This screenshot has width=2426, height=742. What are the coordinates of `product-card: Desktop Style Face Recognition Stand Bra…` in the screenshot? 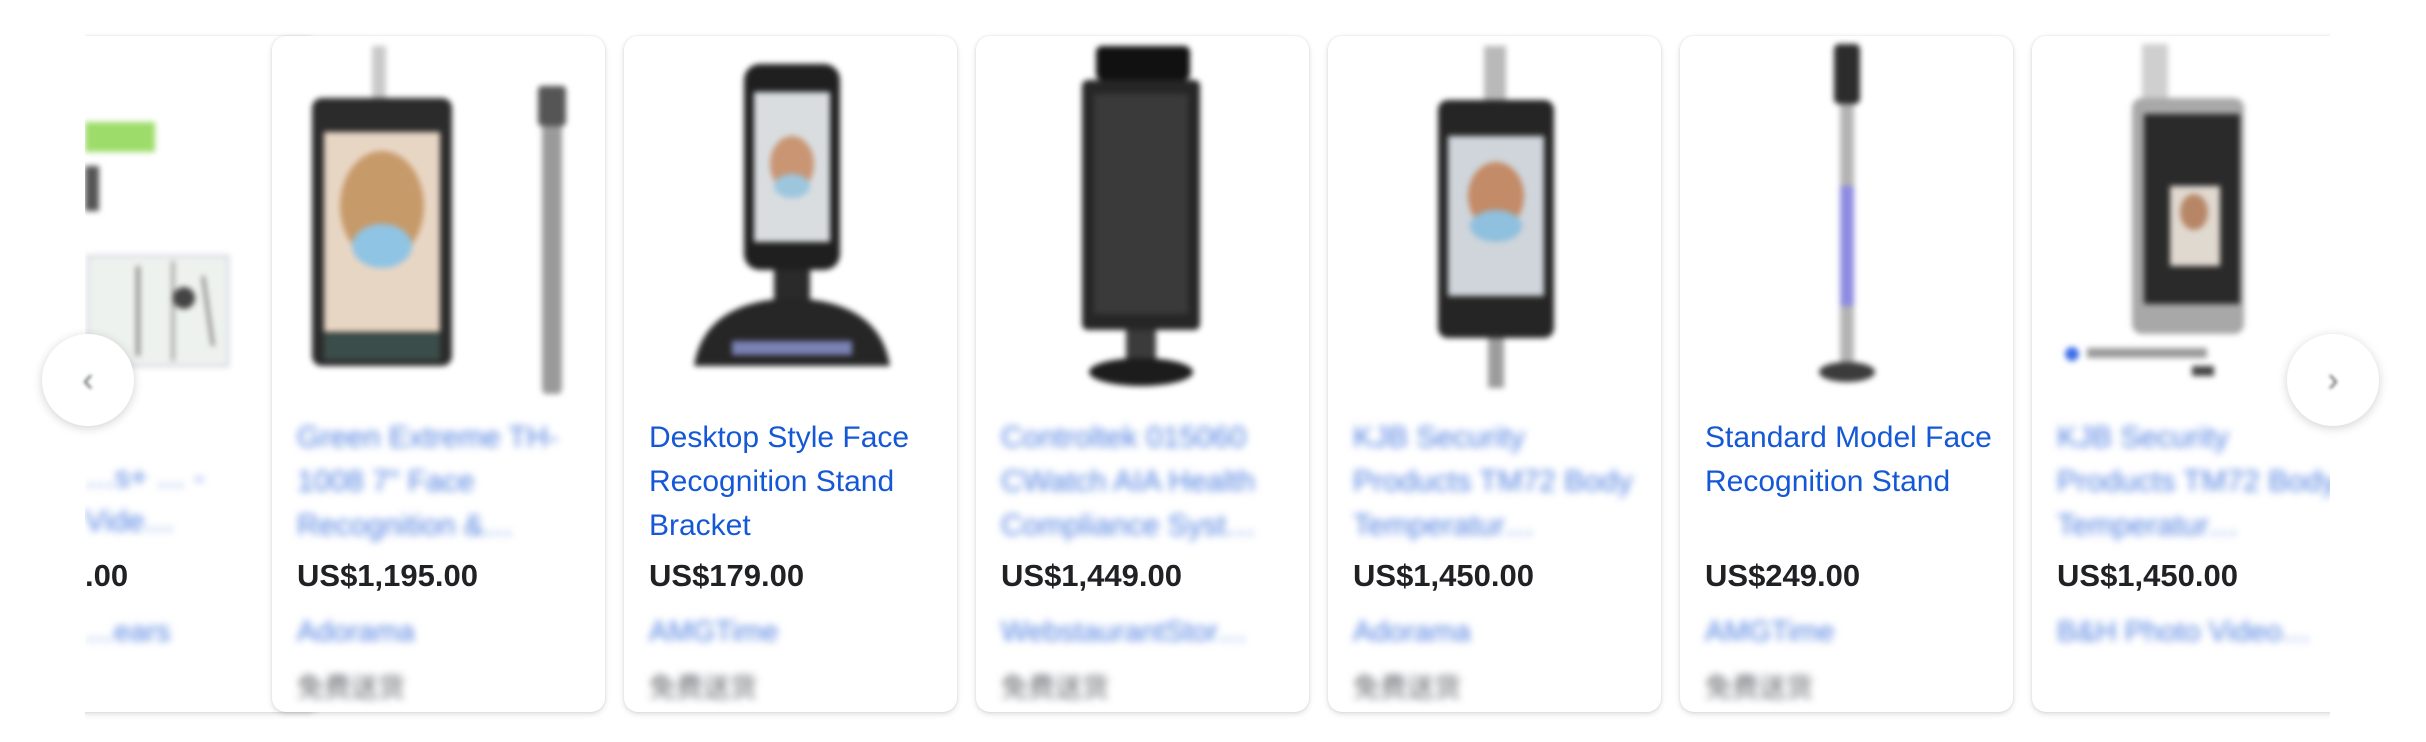 It's located at (790, 374).